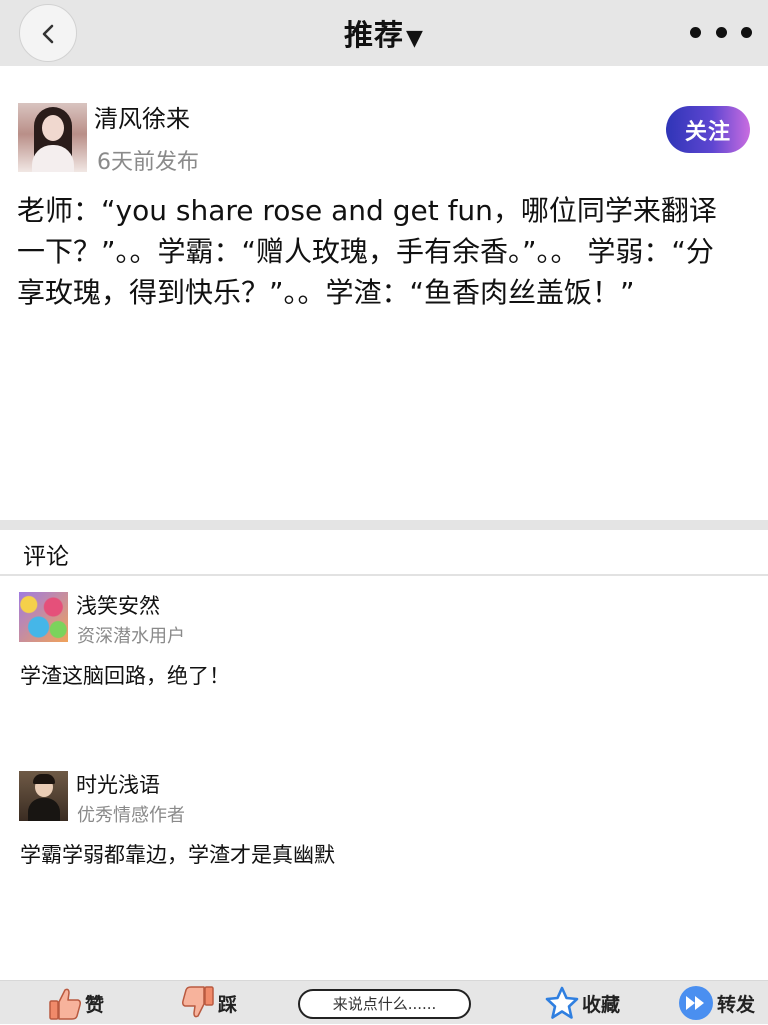 Image resolution: width=768 pixels, height=1025 pixels. Describe the element at coordinates (118, 605) in the screenshot. I see `commenter-name: 浅笑安然` at that location.